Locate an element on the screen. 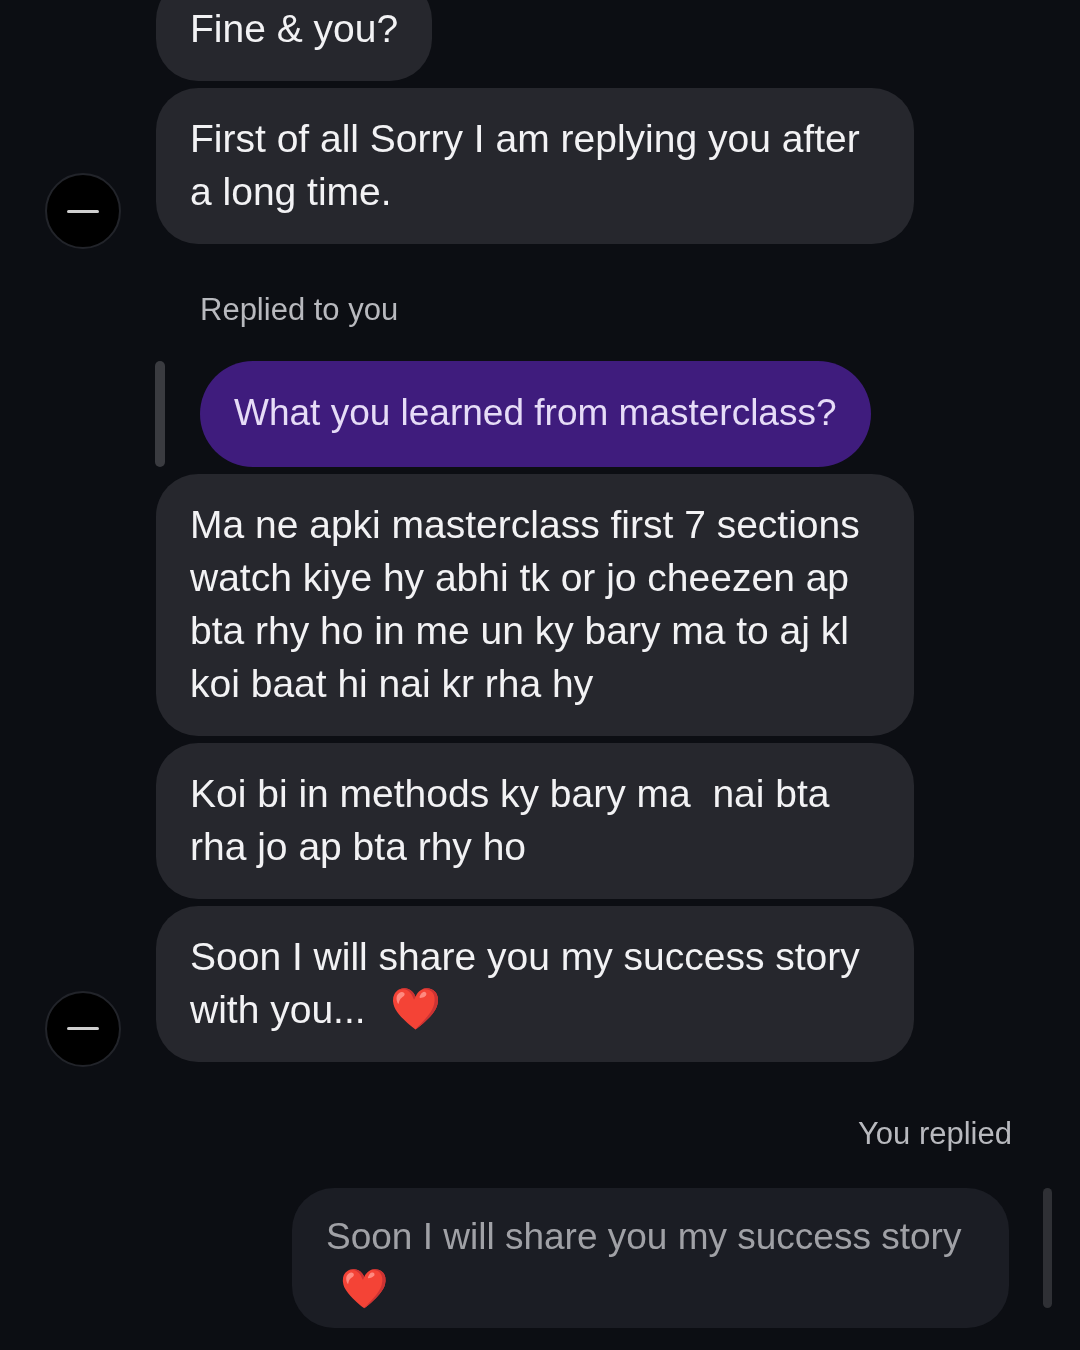  quoted-message: Soon I will share you my success story ❤ is located at coordinates (650, 1258).